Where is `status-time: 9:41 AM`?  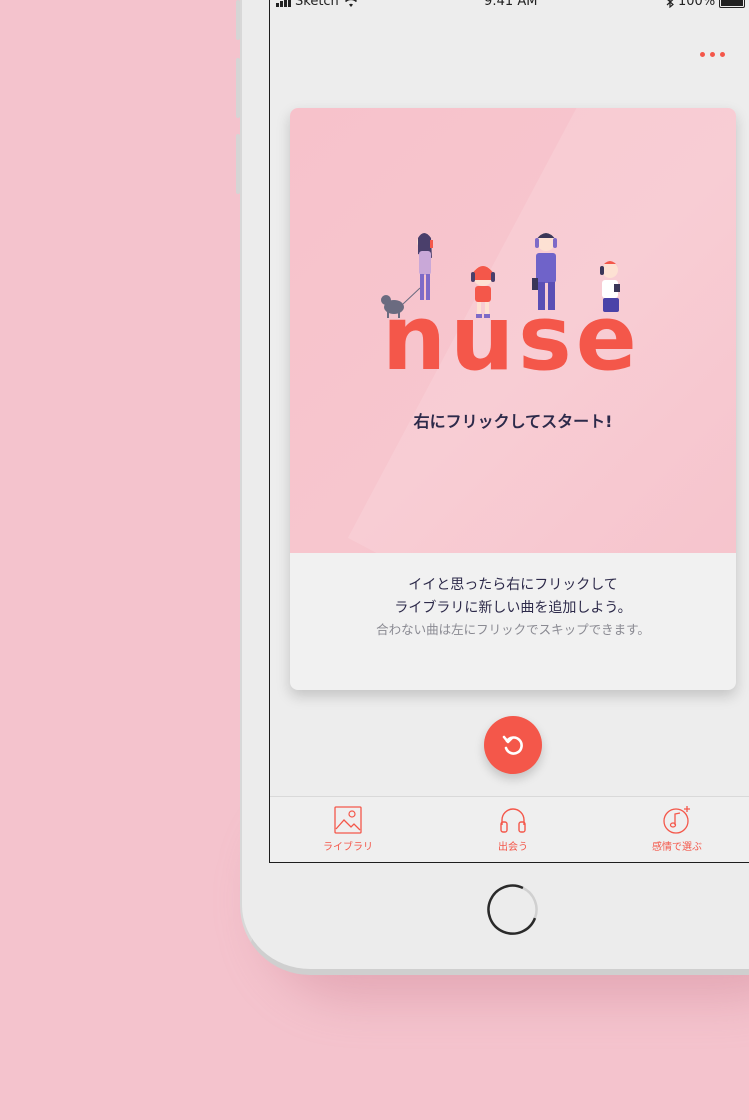
status-time: 9:41 AM is located at coordinates (511, 4).